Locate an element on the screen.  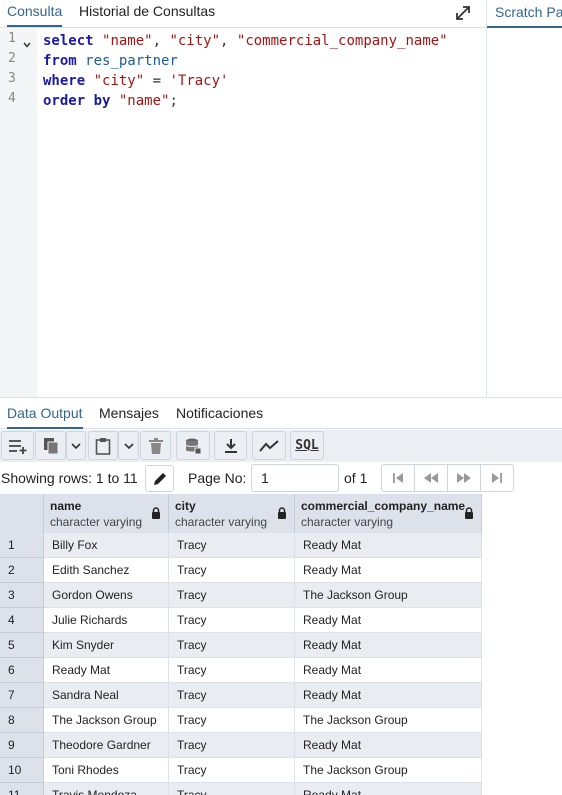
copy-options-dropdown is located at coordinates (76, 445).